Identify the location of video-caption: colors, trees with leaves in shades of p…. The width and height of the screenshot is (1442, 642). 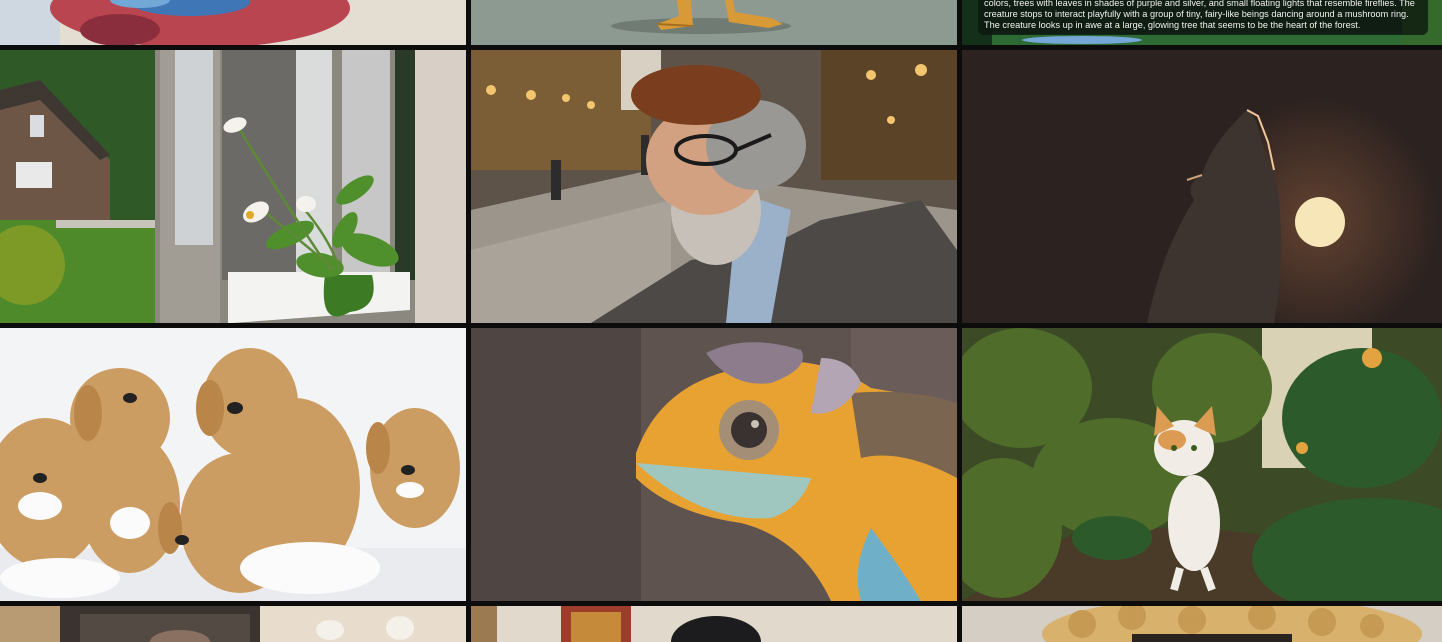
(1203, 17).